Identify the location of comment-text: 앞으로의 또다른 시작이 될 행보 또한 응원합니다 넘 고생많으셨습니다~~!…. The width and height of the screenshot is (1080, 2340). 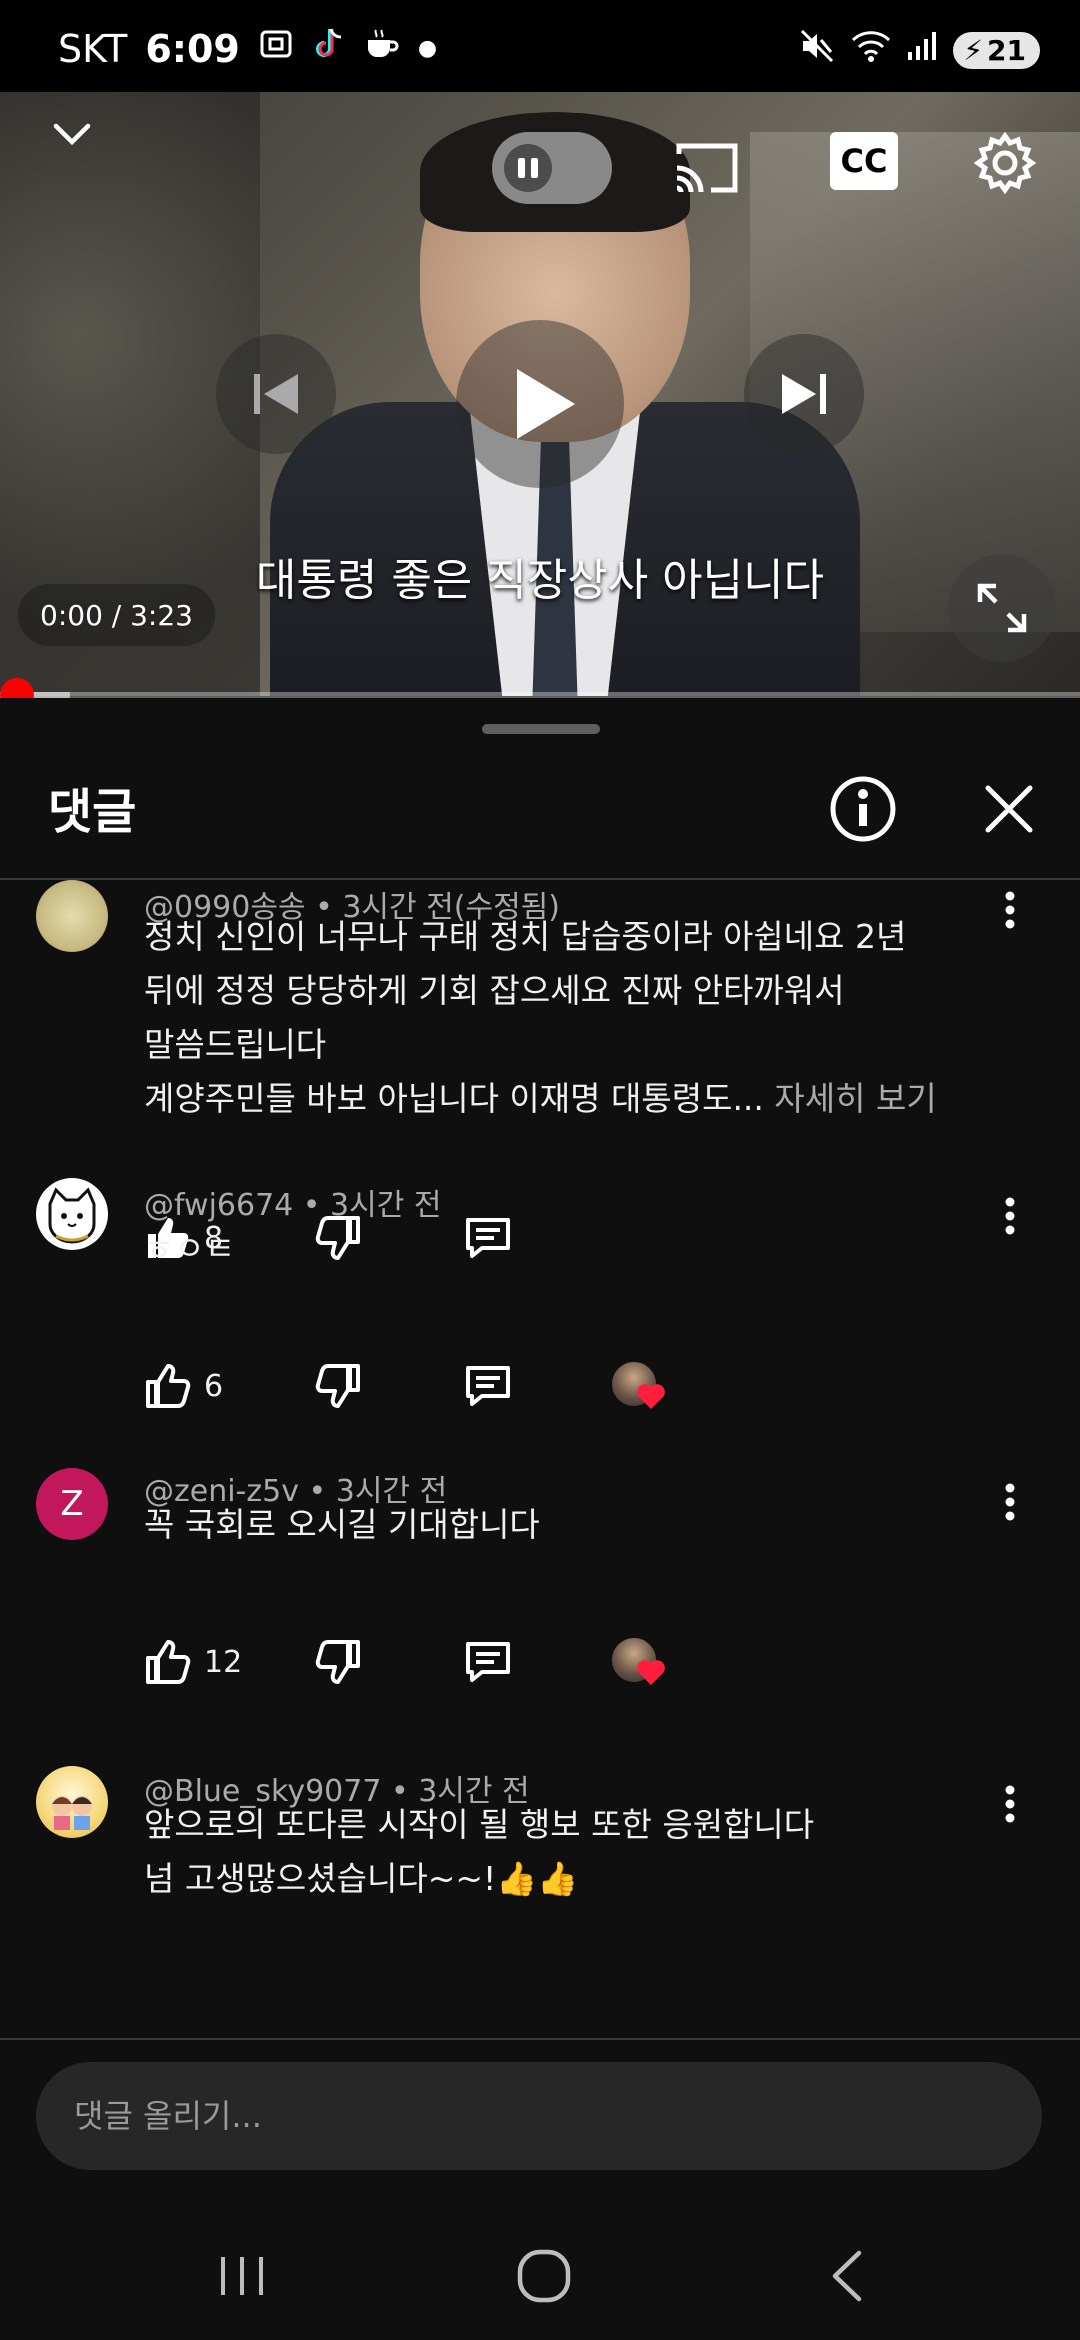
(479, 1851).